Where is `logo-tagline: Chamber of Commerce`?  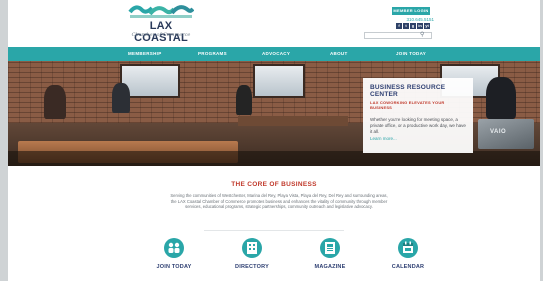 logo-tagline: Chamber of Commerce is located at coordinates (161, 35).